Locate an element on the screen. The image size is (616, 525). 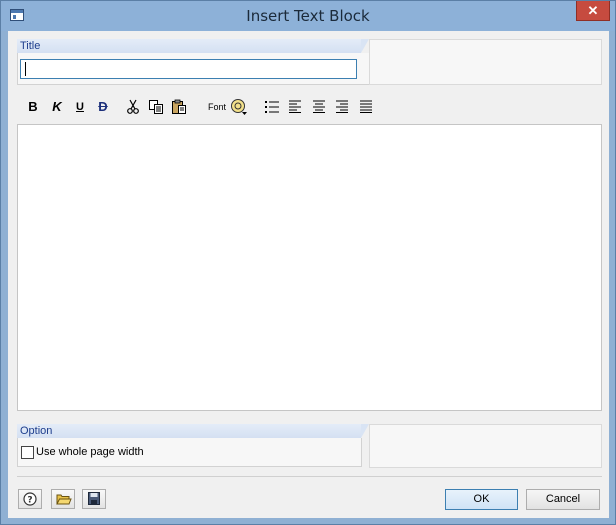
copy-icon is located at coordinates (156, 107).